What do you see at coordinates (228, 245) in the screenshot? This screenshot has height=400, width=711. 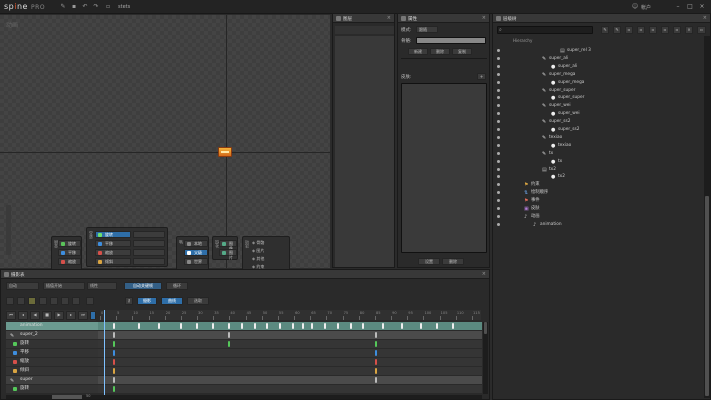 I see `compensate-image-button: 图像` at bounding box center [228, 245].